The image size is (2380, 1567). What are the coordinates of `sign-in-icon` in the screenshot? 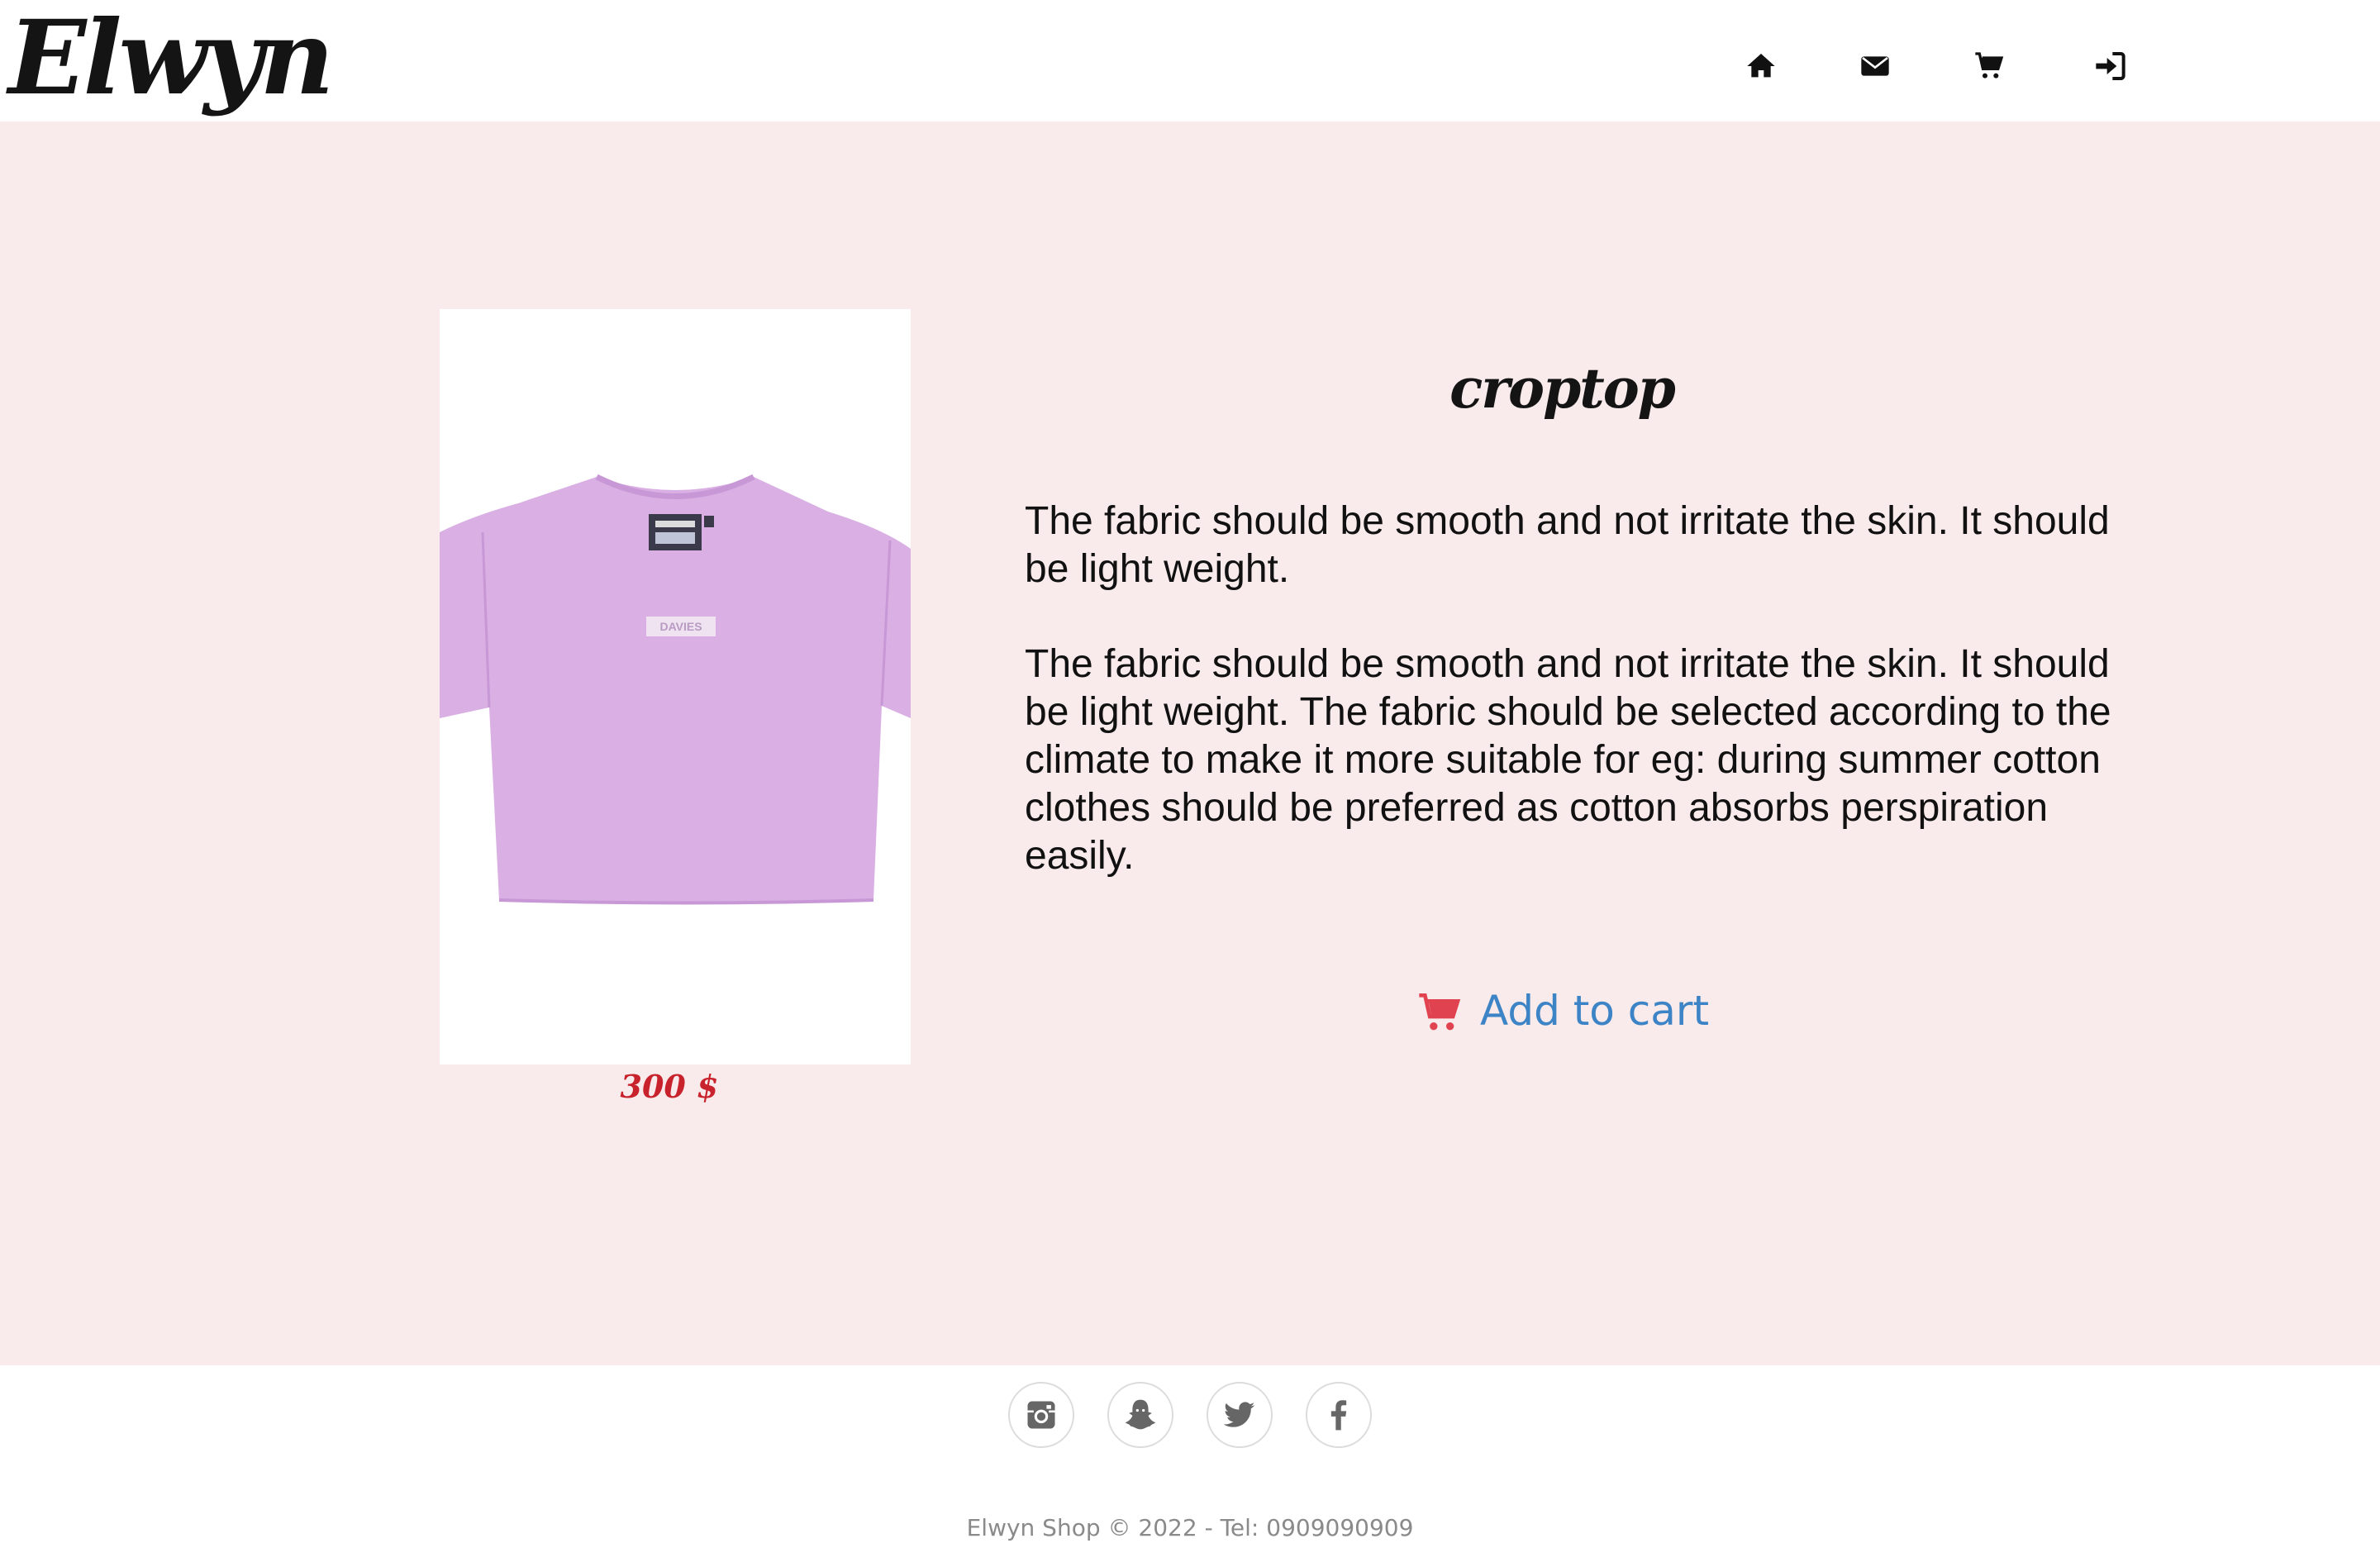 It's located at (2110, 66).